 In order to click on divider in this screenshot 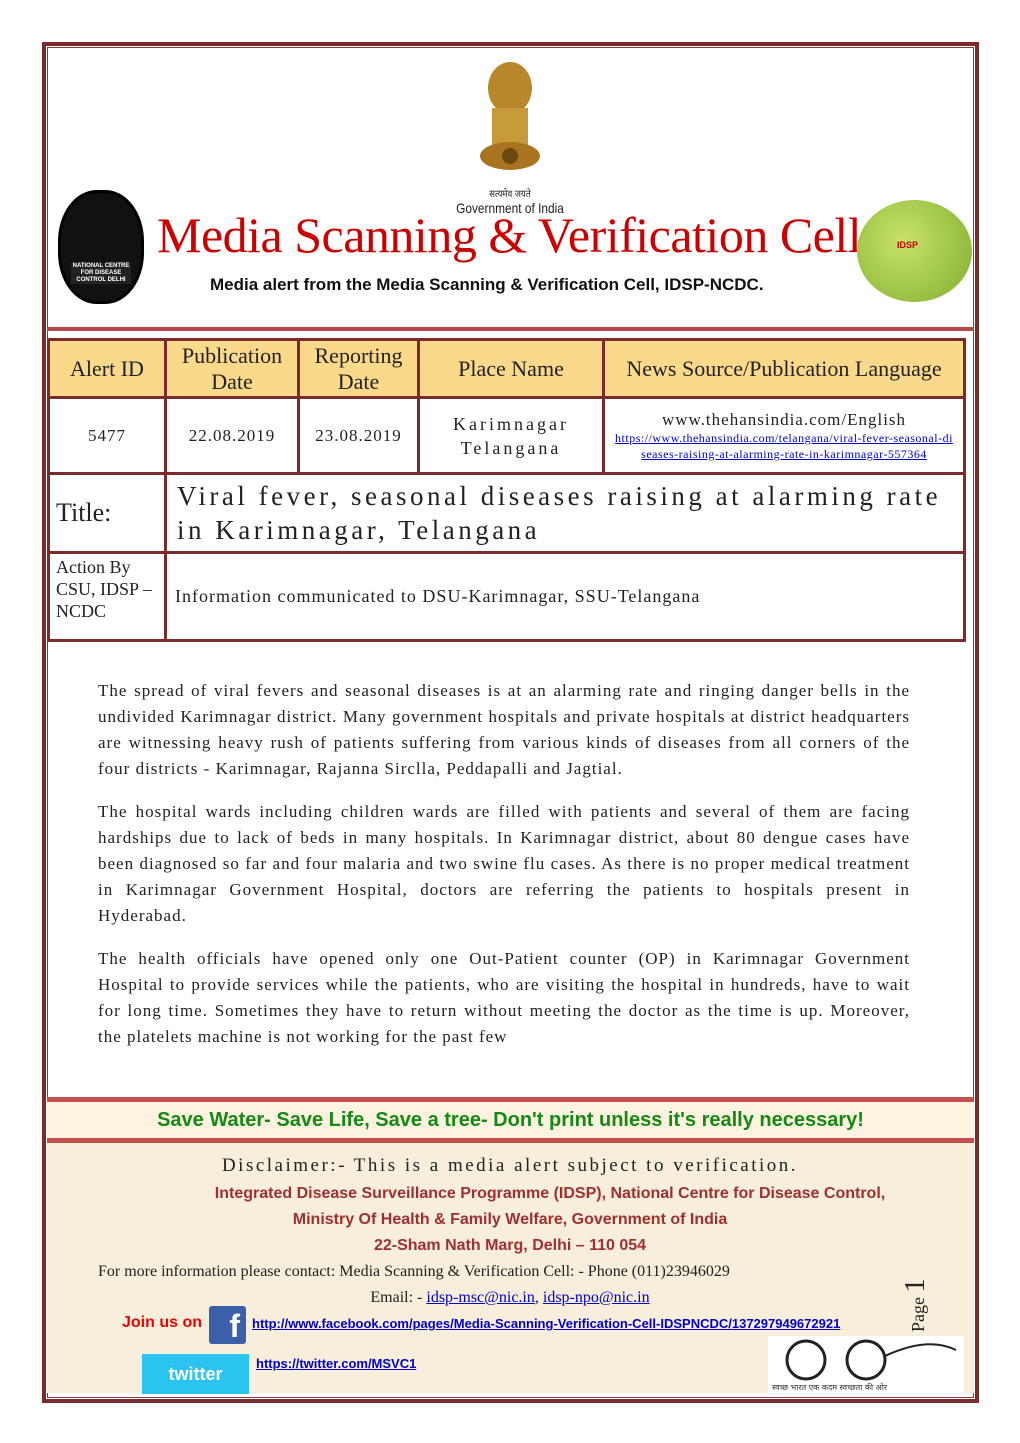, I will do `click(510, 329)`.